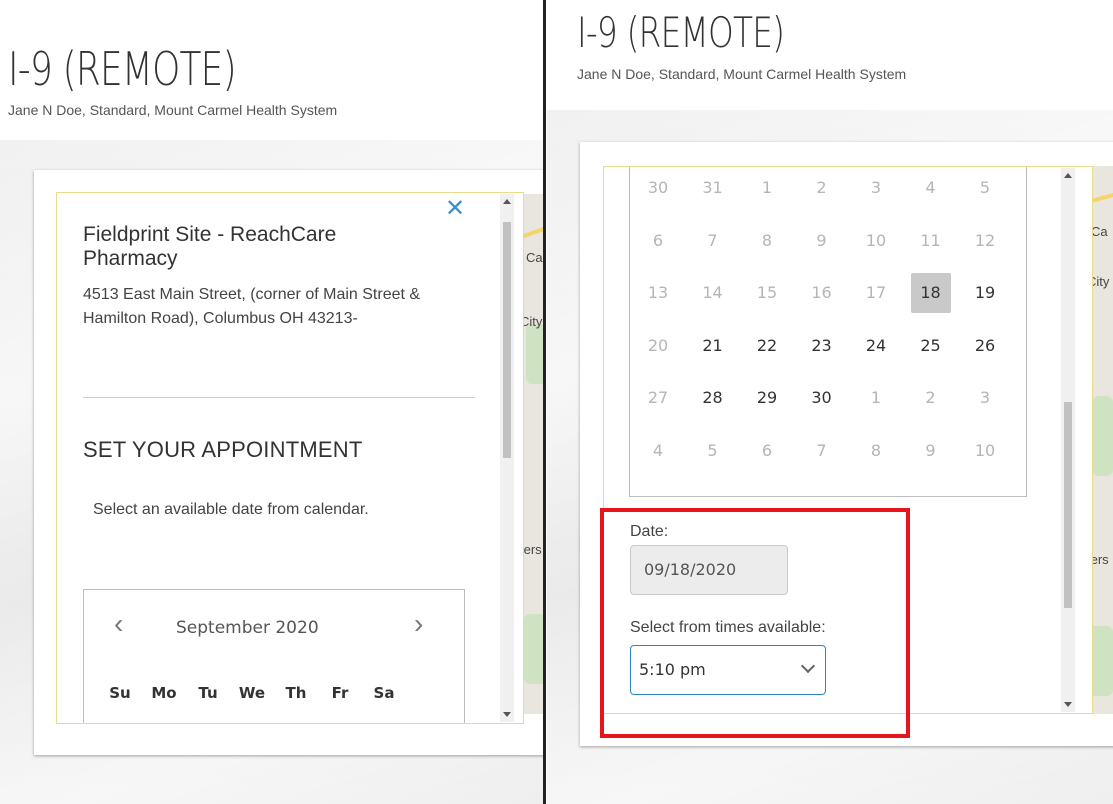 The image size is (1113, 804). Describe the element at coordinates (164, 693) in the screenshot. I see `weekday-label: Mo` at that location.